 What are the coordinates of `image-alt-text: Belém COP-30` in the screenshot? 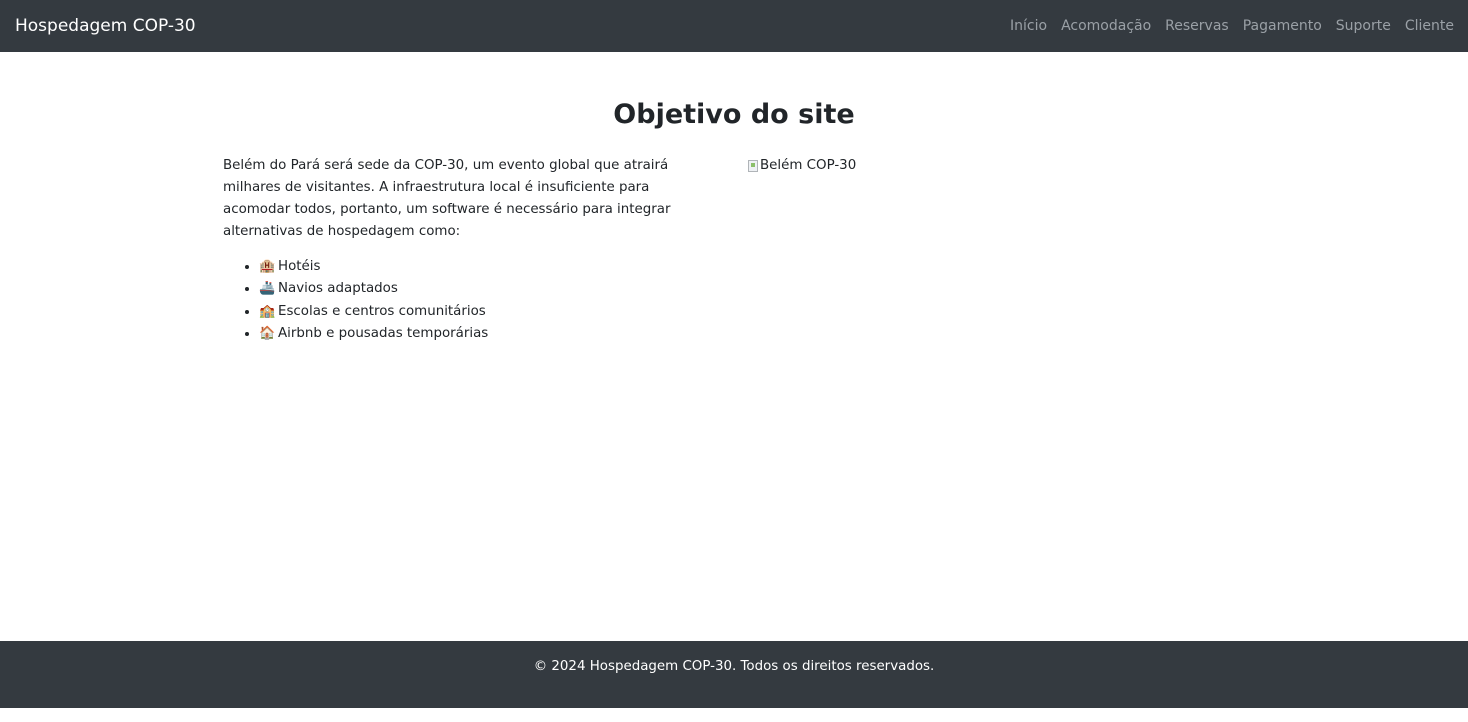 It's located at (808, 165).